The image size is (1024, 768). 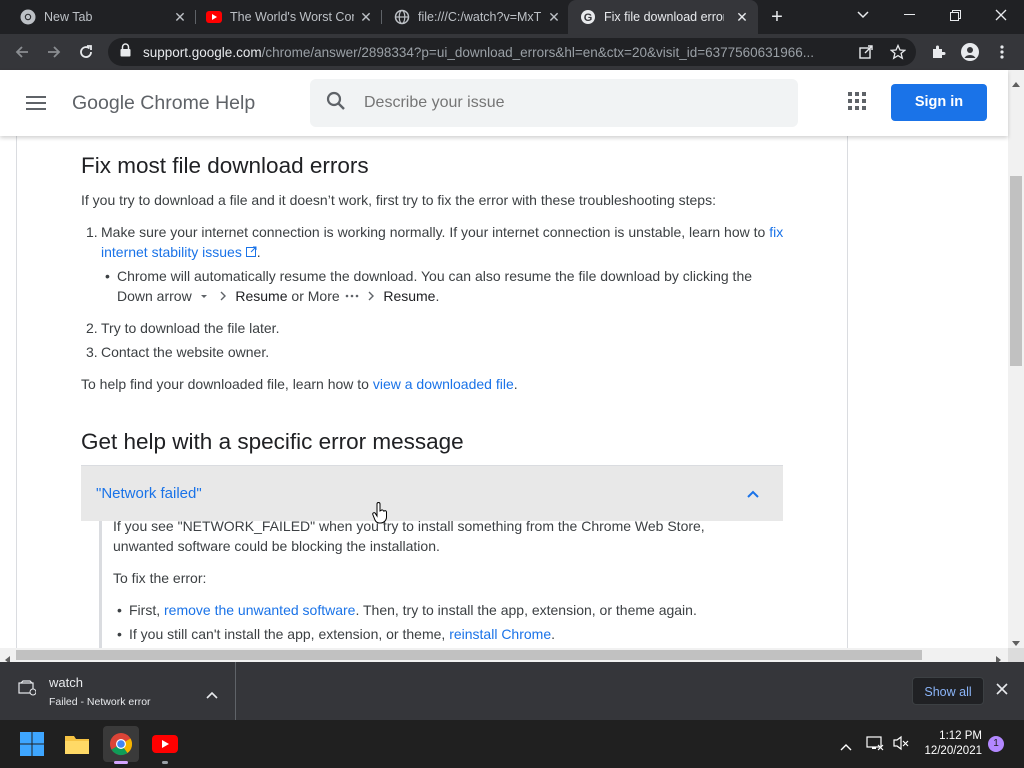 What do you see at coordinates (1001, 15) in the screenshot?
I see `close-window-button` at bounding box center [1001, 15].